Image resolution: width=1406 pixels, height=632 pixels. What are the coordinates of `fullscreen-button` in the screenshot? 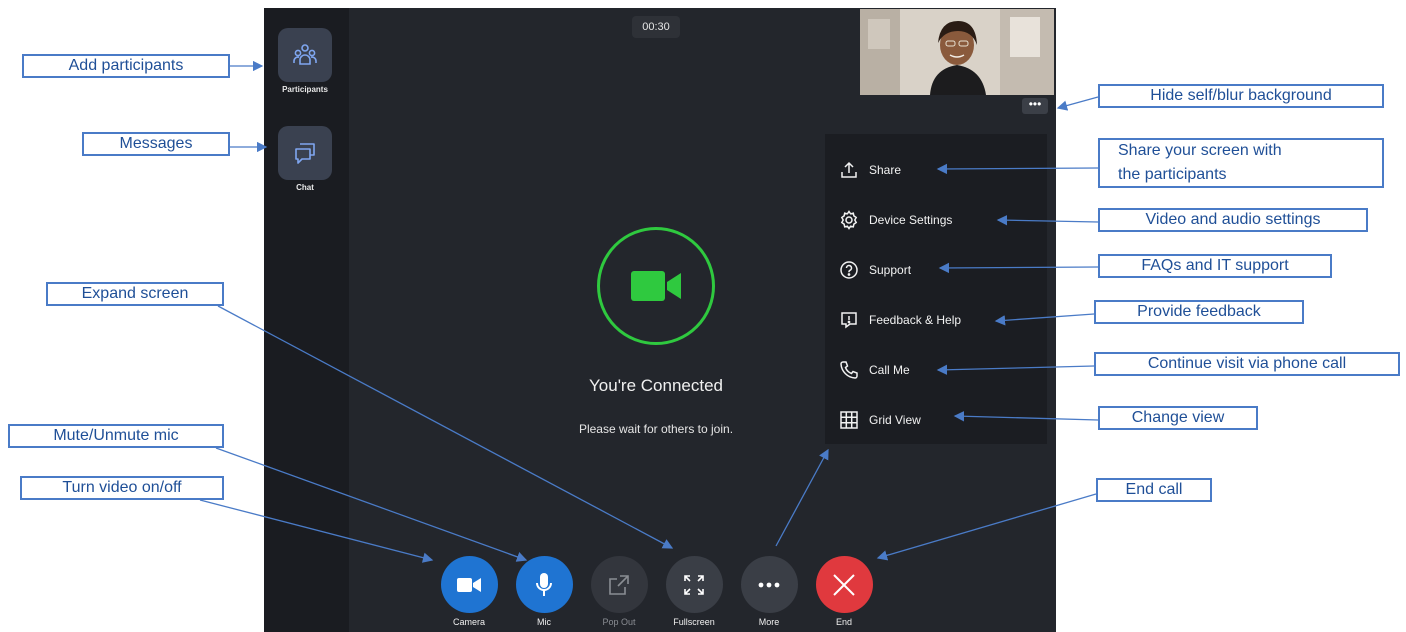 It's located at (694, 584).